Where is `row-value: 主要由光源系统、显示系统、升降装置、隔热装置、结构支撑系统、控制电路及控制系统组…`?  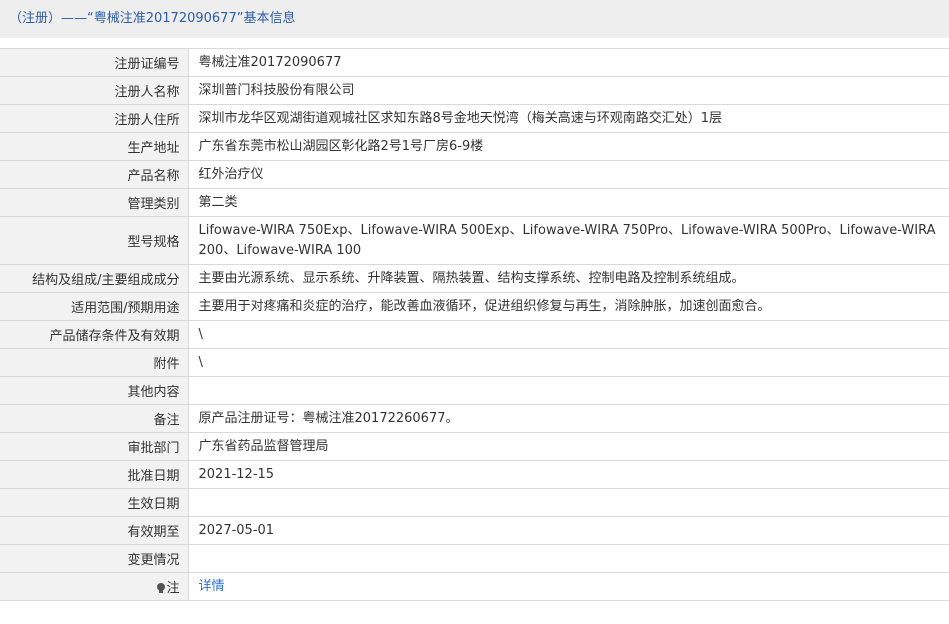
row-value: 主要由光源系统、显示系统、升降装置、隔热装置、结构支撑系统、控制电路及控制系统组… is located at coordinates (568, 278).